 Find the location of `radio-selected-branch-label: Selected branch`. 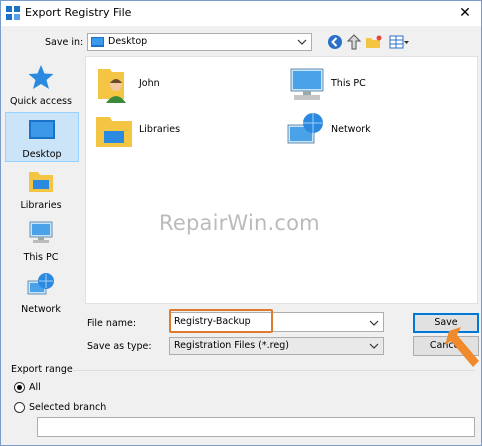

radio-selected-branch-label: Selected branch is located at coordinates (68, 407).